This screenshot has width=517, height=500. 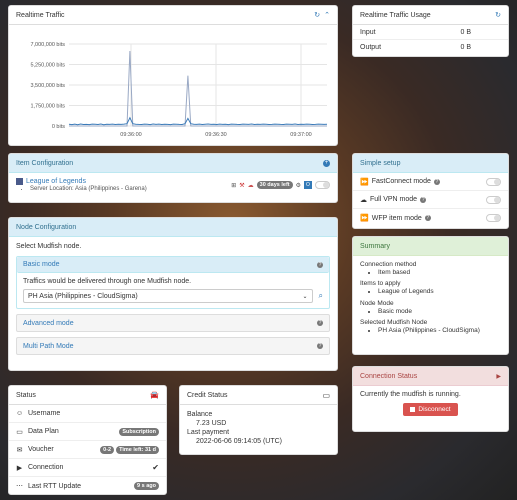 What do you see at coordinates (19, 486) in the screenshot?
I see `bars-icon: ⋯` at bounding box center [19, 486].